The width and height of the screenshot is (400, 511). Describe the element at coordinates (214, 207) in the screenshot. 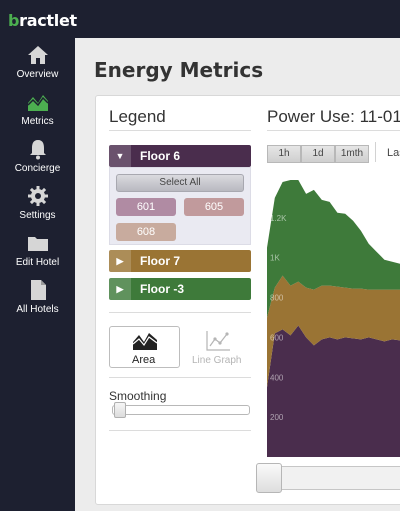

I see `room-605-button: 605` at that location.